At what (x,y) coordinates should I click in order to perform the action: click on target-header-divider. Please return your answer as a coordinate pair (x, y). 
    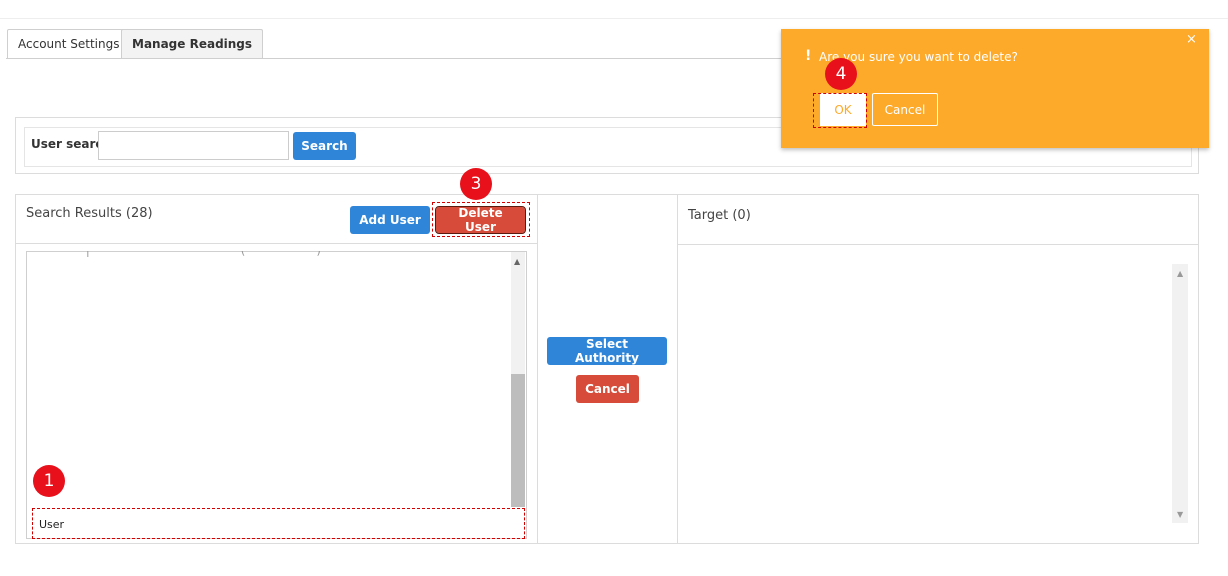
    Looking at the image, I should click on (938, 244).